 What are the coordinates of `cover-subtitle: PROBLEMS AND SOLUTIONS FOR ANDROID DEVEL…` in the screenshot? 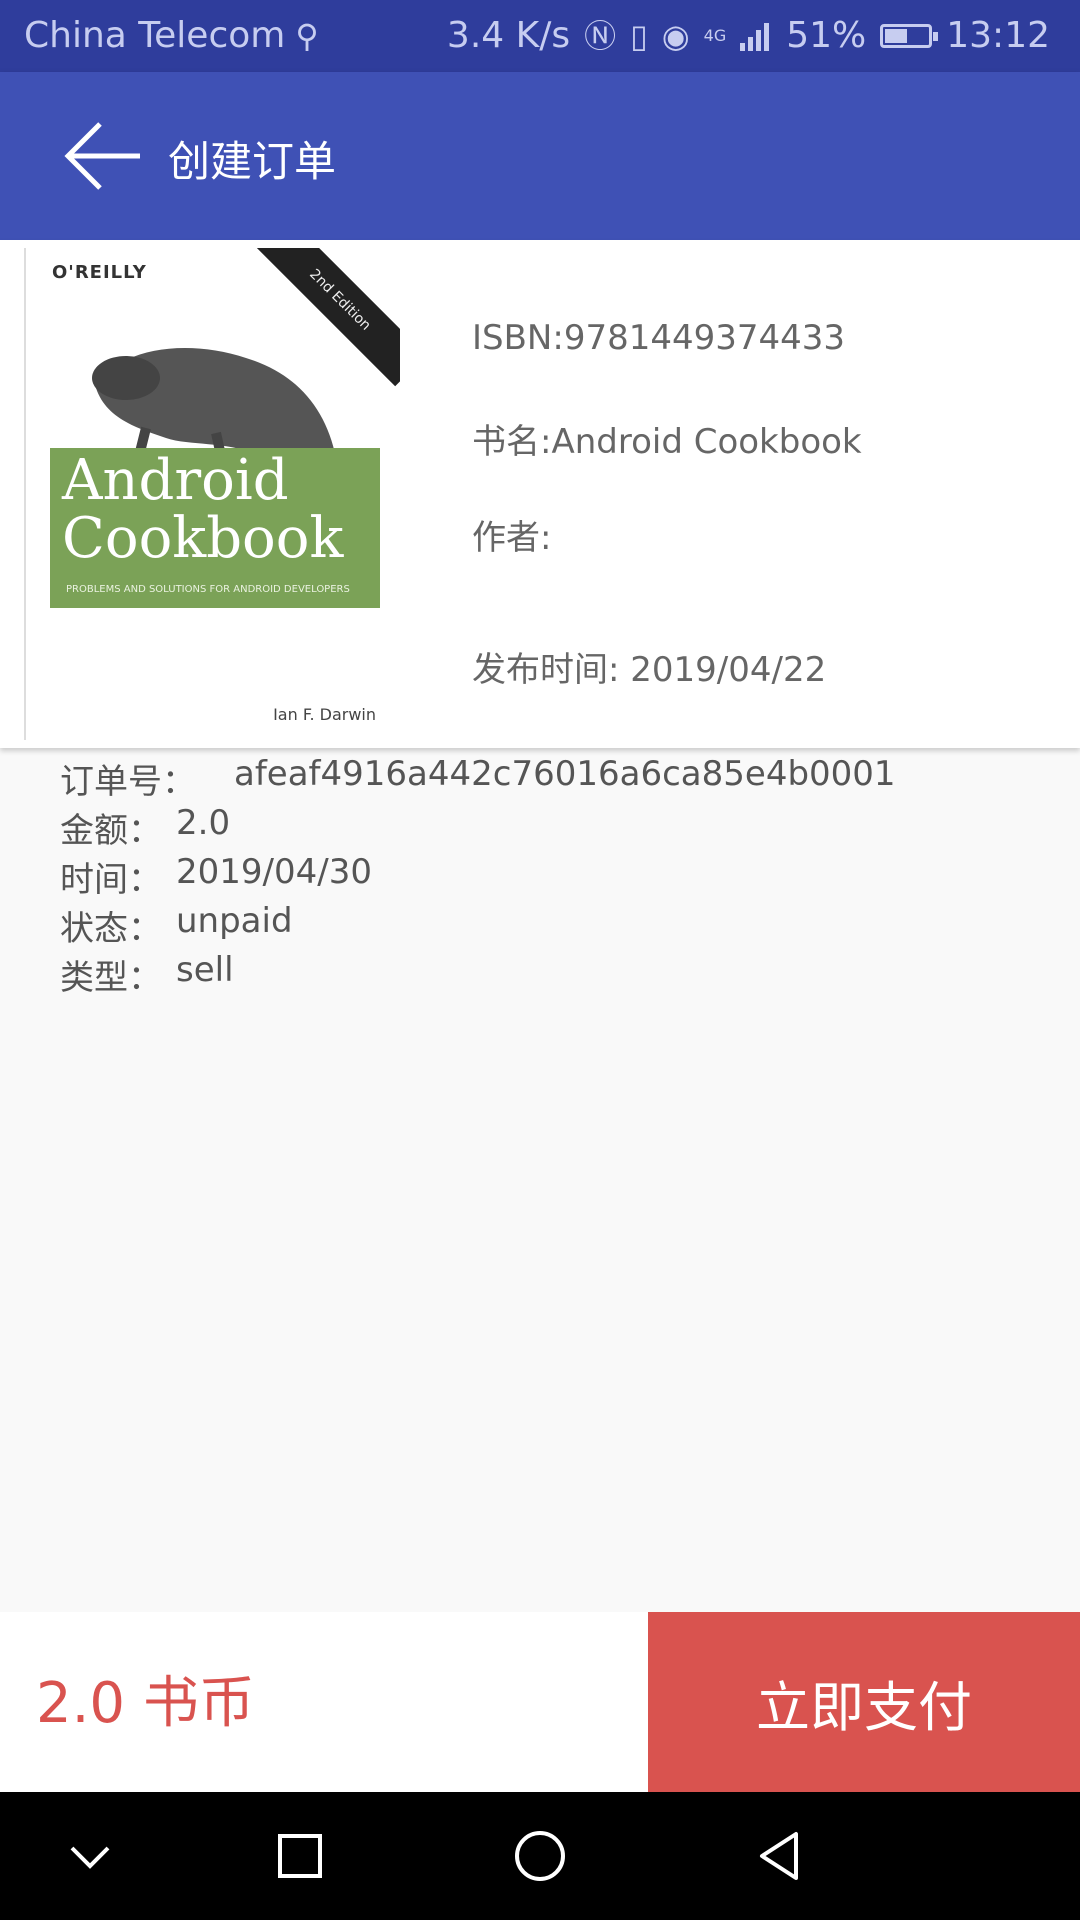 It's located at (208, 589).